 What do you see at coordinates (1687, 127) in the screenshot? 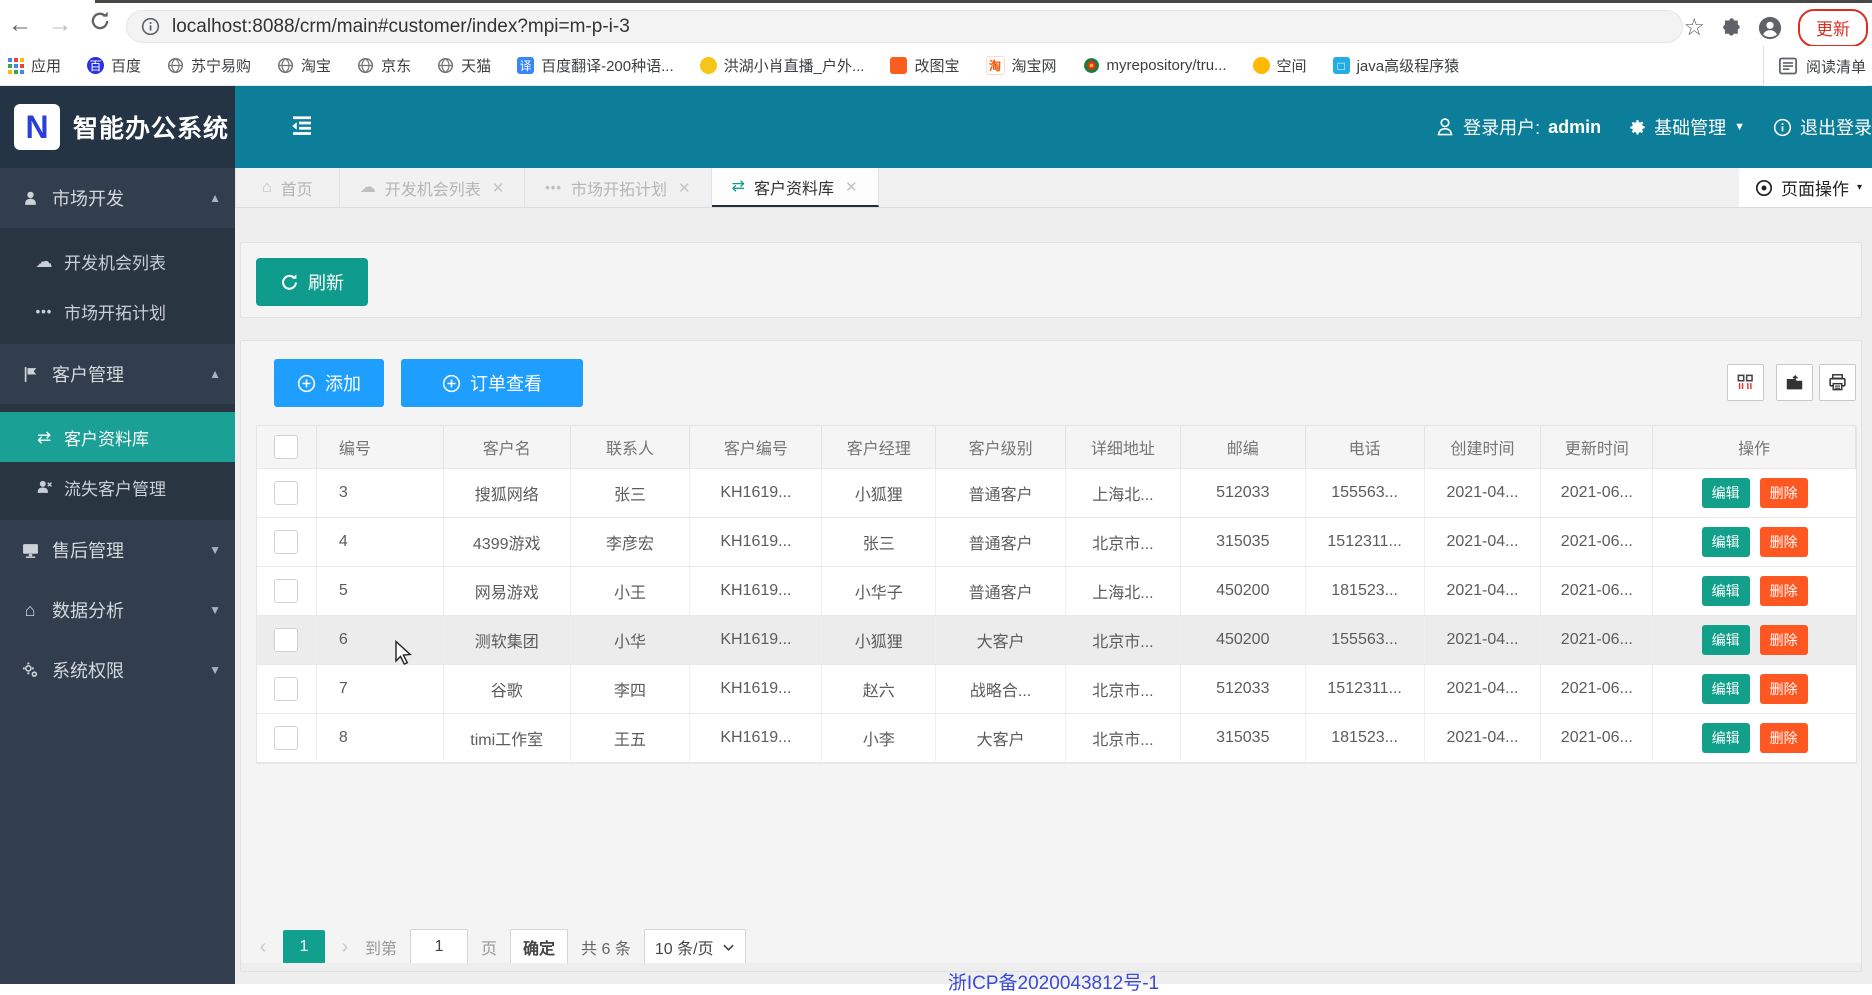
I see `base-mgmt-menu: 基础管理 ▼` at bounding box center [1687, 127].